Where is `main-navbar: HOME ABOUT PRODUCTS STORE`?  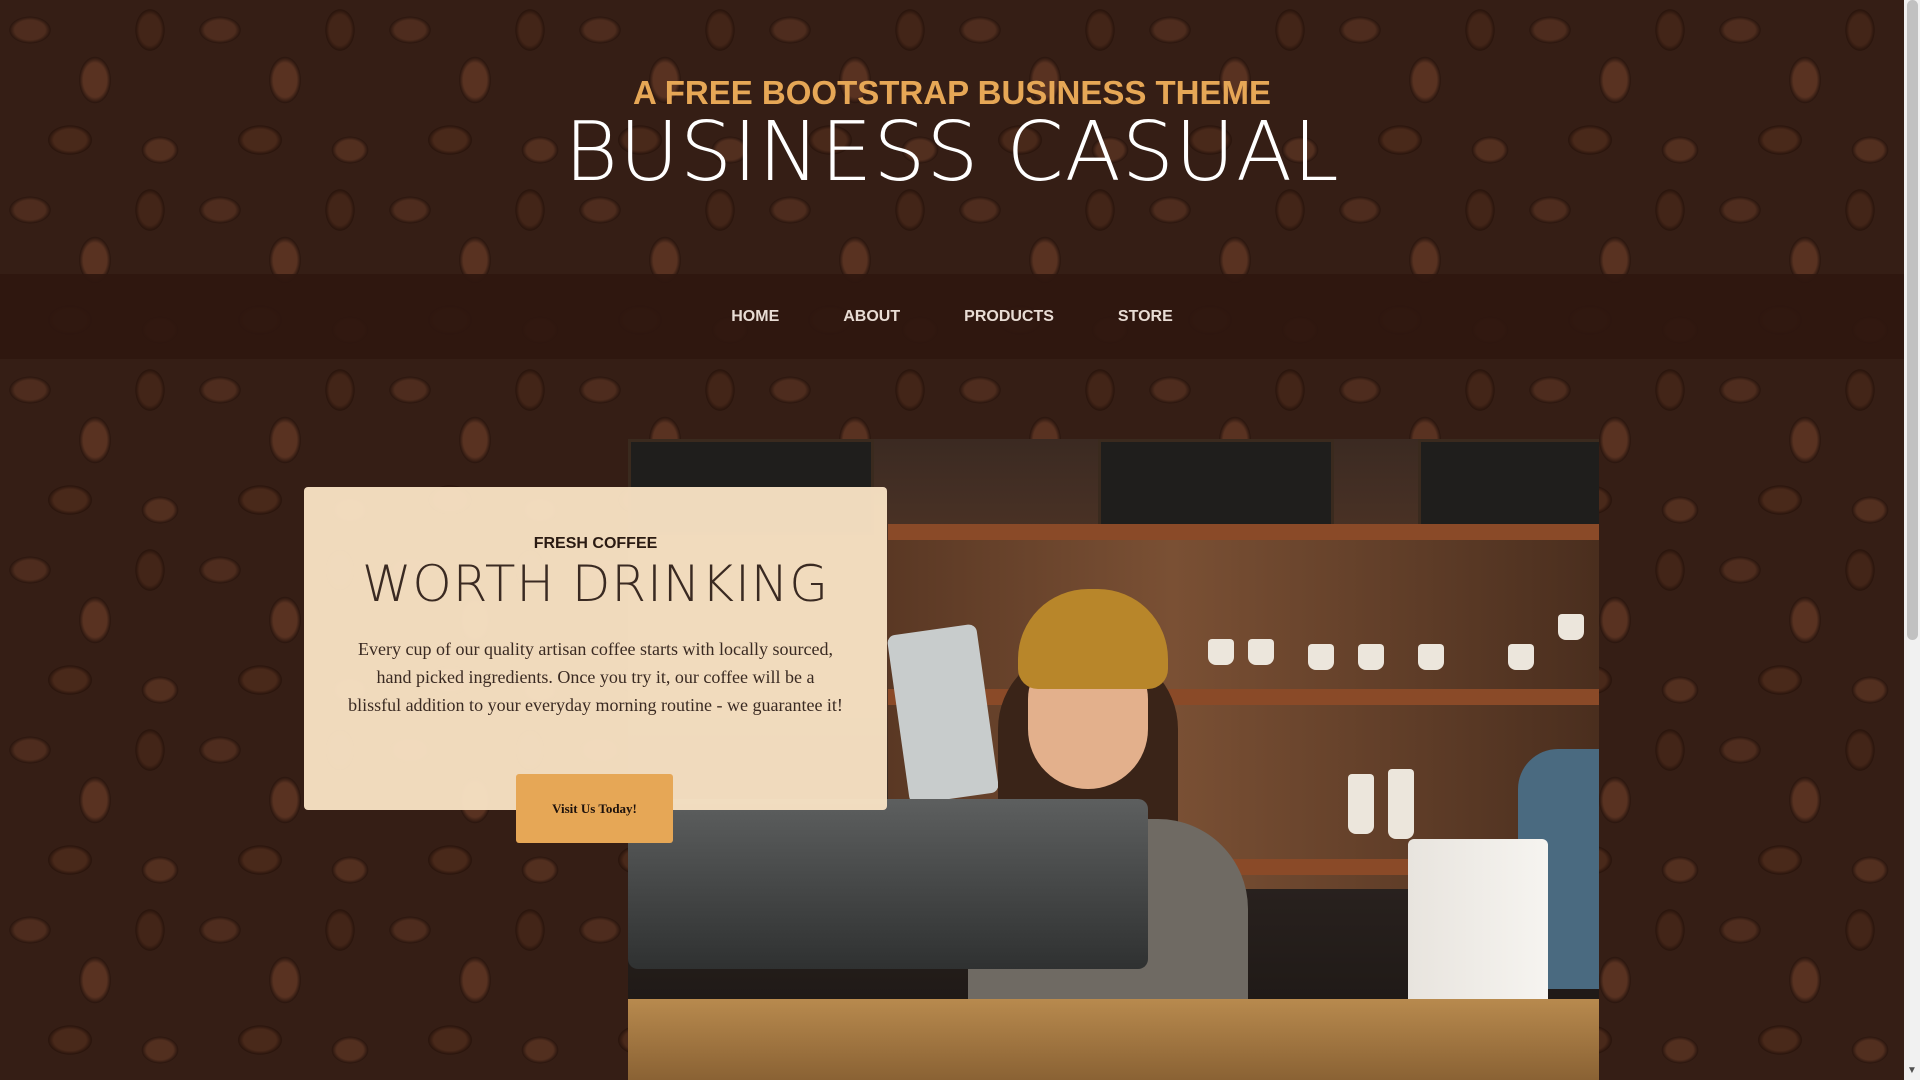
main-navbar: HOME ABOUT PRODUCTS STORE is located at coordinates (952, 316).